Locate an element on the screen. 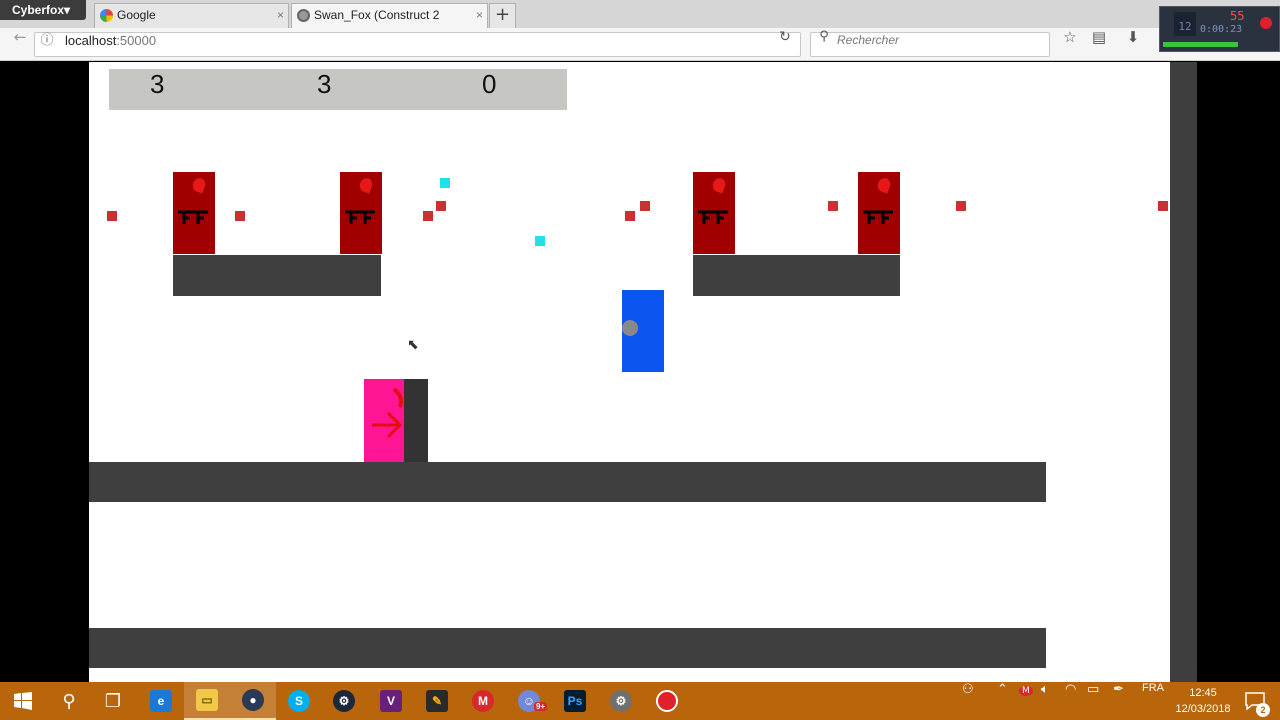 Image resolution: width=1280 pixels, height=720 pixels. platform-upper-left is located at coordinates (277, 275).